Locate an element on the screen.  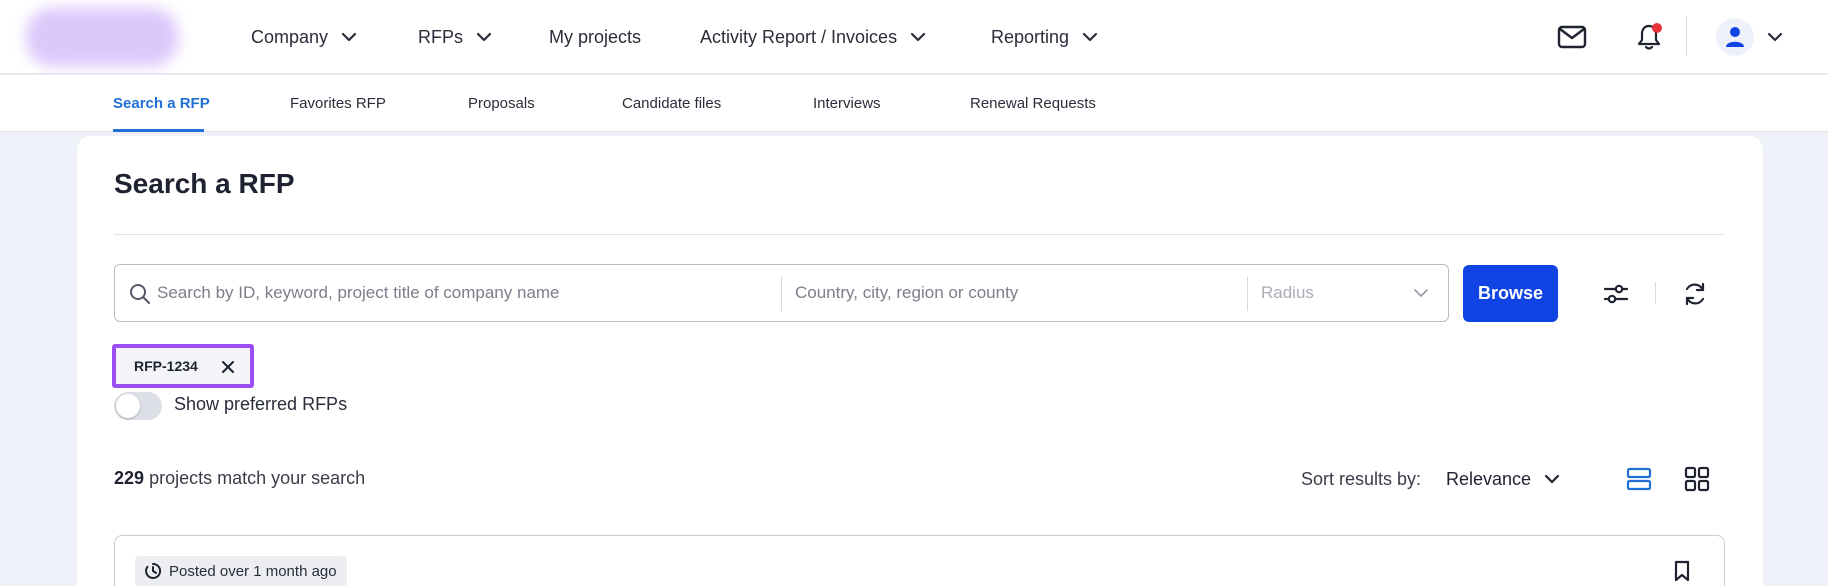
title-divider is located at coordinates (919, 234).